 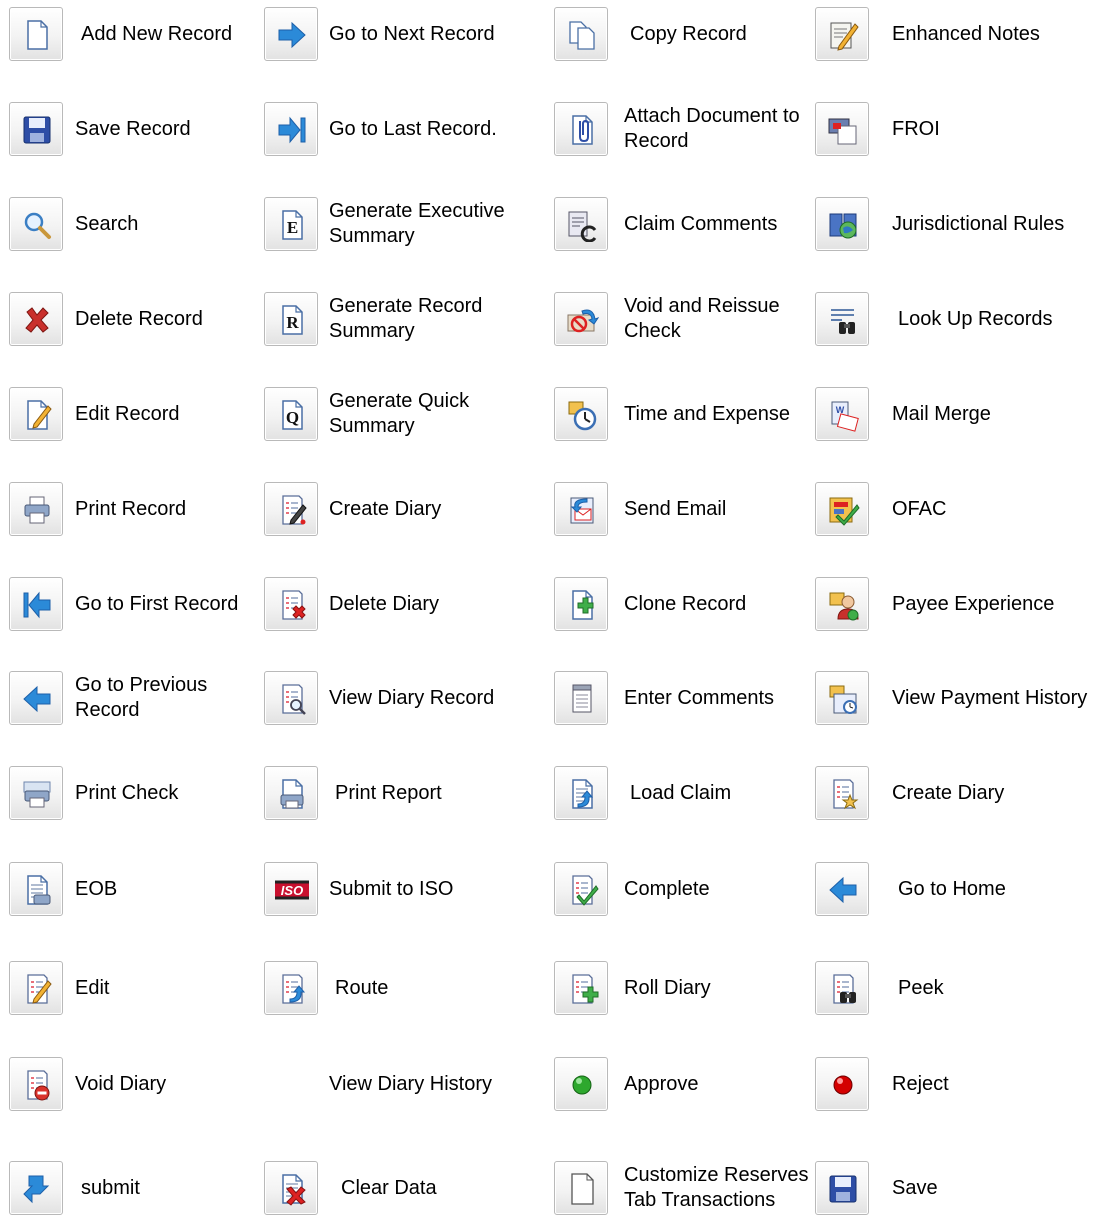 I want to click on legend-label-text: Submit to ISO, so click(x=391, y=888).